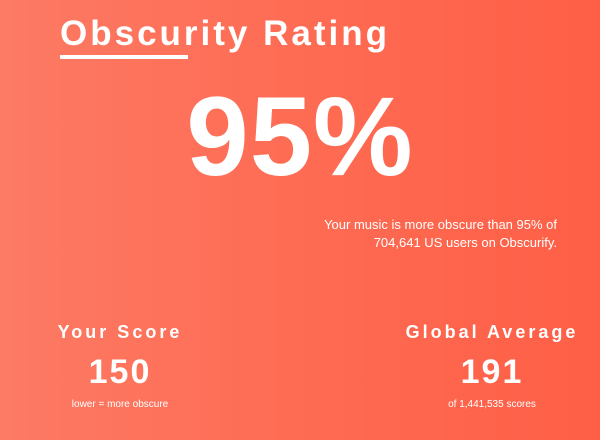 The image size is (600, 440). I want to click on your-score-label: Your Score, so click(120, 332).